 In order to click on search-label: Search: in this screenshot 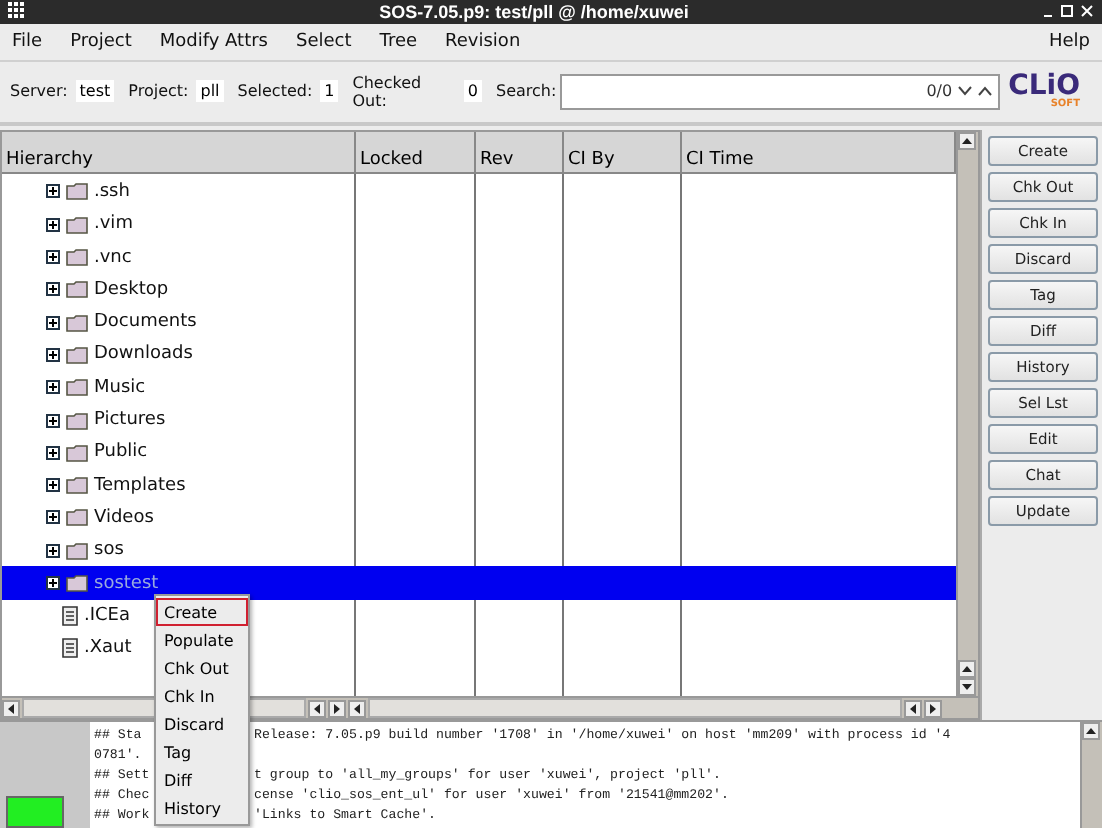, I will do `click(526, 91)`.